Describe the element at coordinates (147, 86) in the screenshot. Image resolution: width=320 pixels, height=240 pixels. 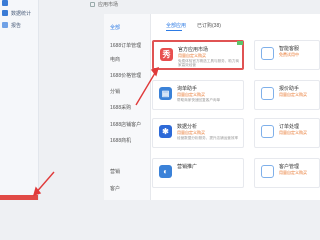
I see `arrow-to-card` at that location.